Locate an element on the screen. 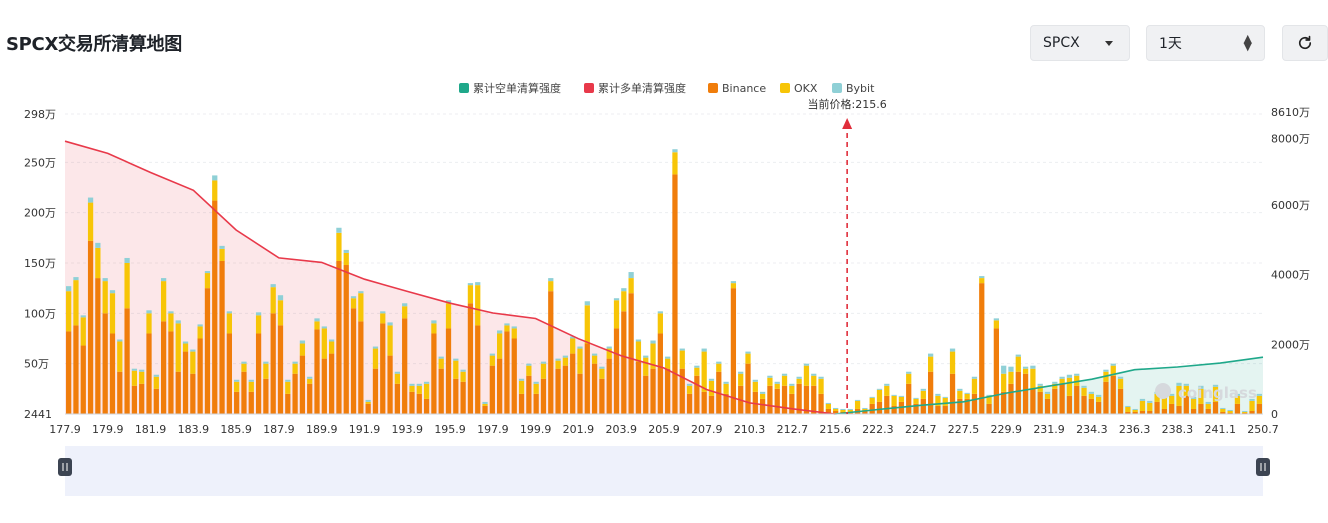  legend-label: OKX is located at coordinates (806, 88).